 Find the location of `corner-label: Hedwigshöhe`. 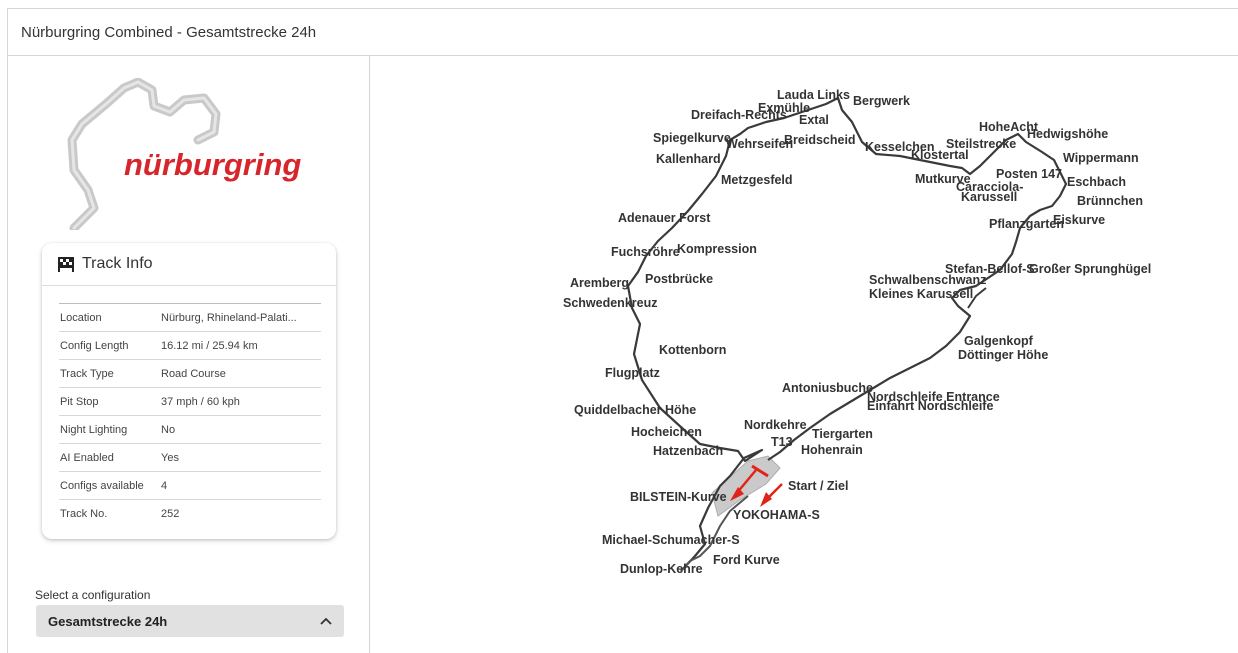

corner-label: Hedwigshöhe is located at coordinates (1067, 134).